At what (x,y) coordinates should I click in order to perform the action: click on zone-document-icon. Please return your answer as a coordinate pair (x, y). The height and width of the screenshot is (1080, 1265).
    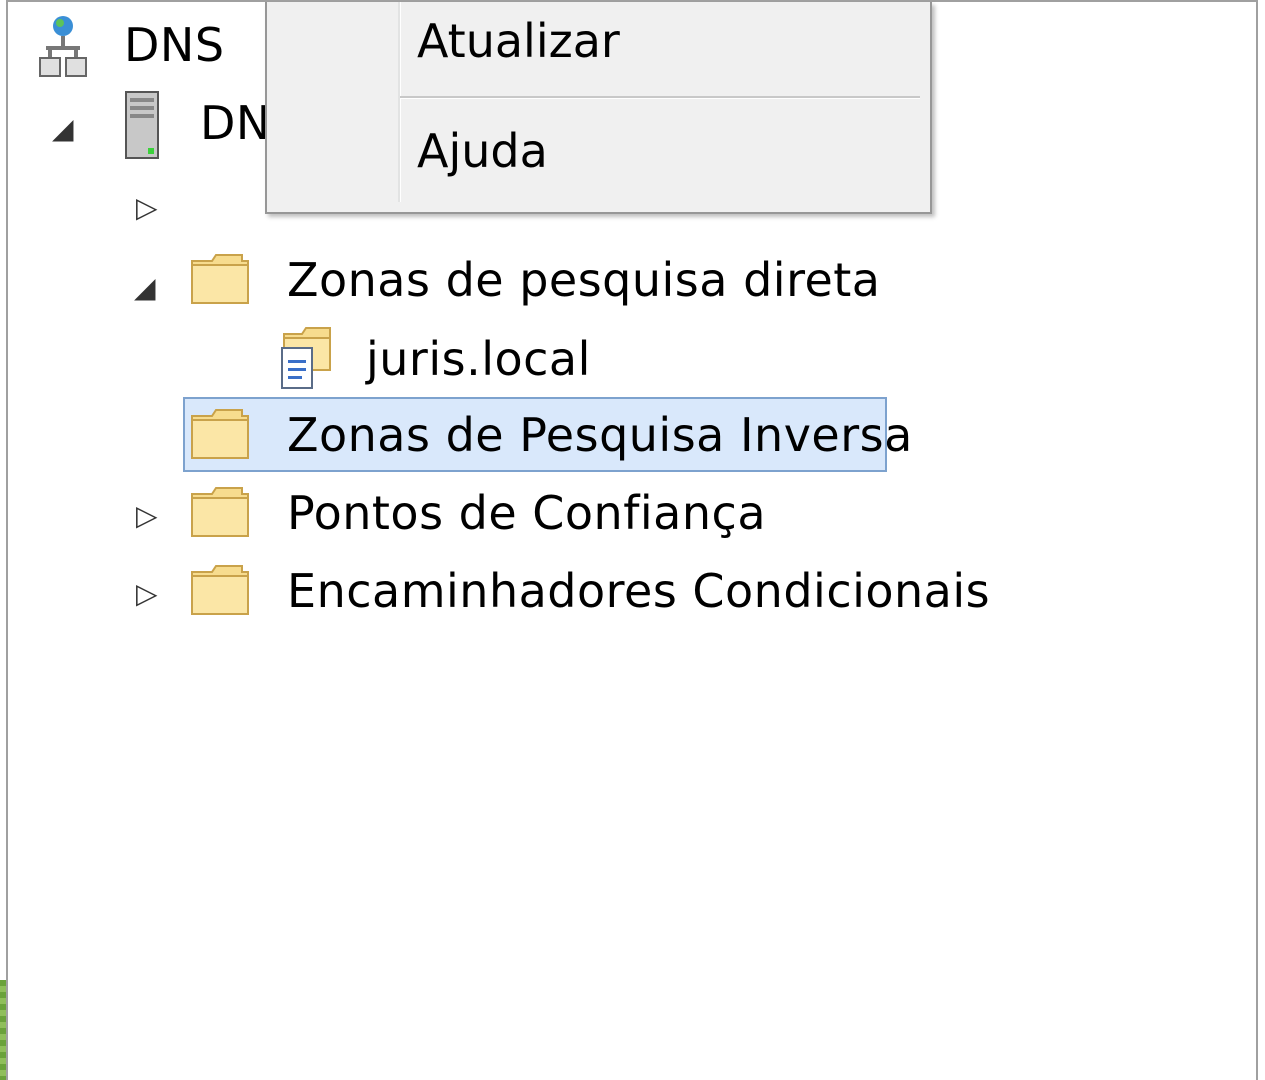
    Looking at the image, I should click on (303, 363).